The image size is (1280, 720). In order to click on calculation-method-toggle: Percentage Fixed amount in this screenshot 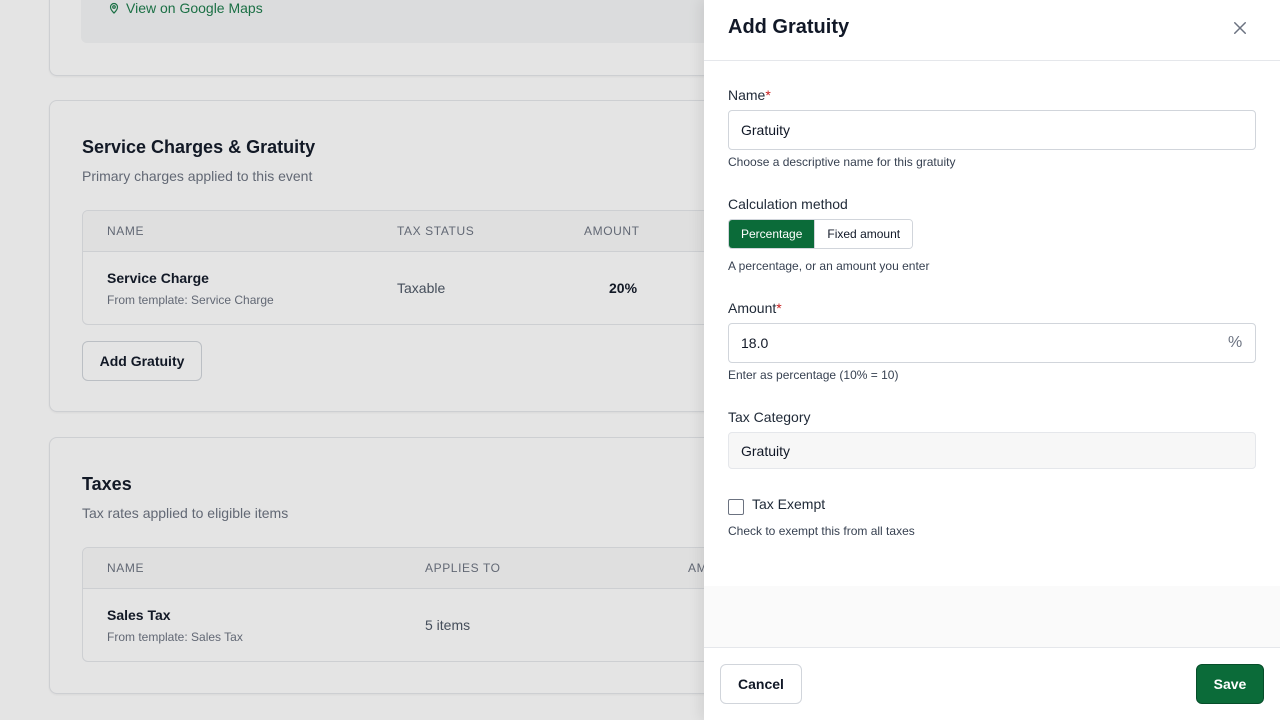, I will do `click(821, 234)`.